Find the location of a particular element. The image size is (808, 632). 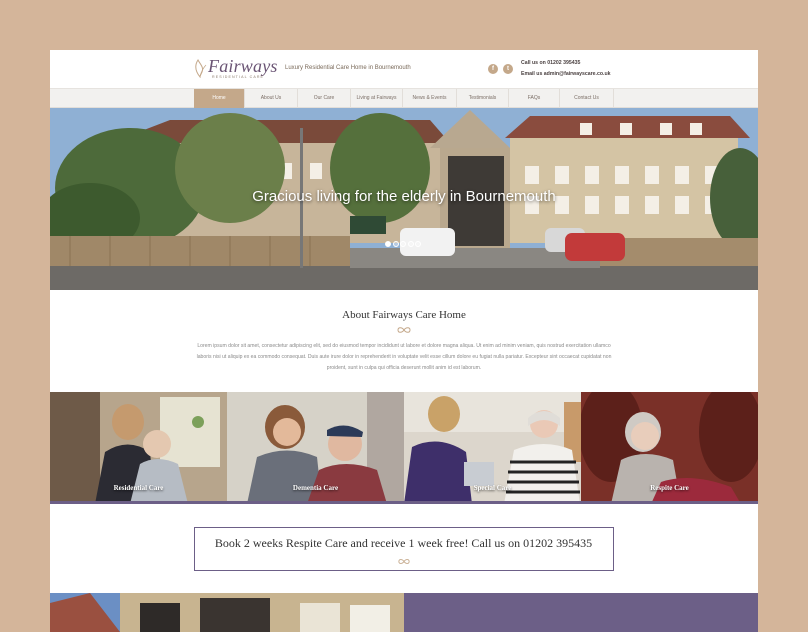

service-tile-respite: Respite Care is located at coordinates (669, 448).